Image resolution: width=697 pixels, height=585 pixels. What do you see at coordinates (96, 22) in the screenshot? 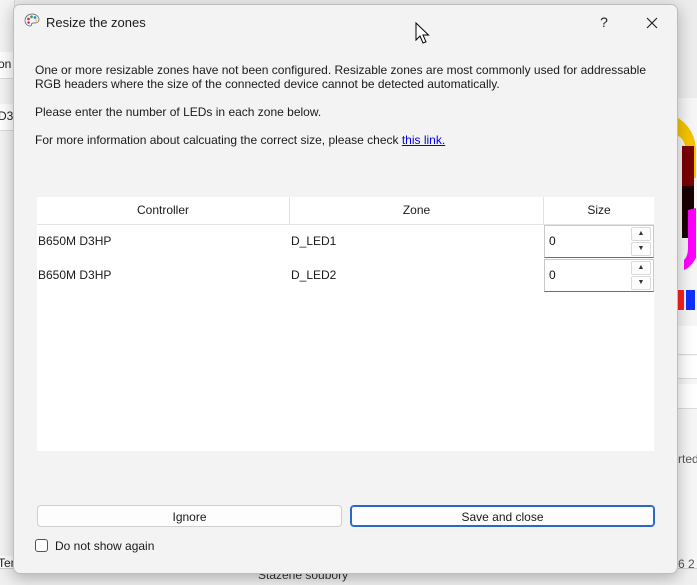
I see `dialog-title: Resize the zones` at bounding box center [96, 22].